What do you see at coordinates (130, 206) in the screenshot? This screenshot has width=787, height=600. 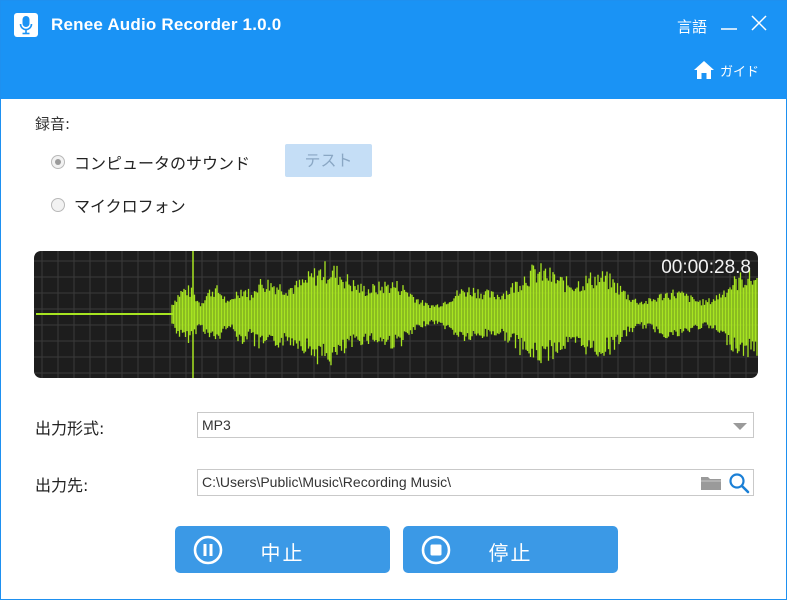 I see `radio-label-microphone: マイクロフォン` at bounding box center [130, 206].